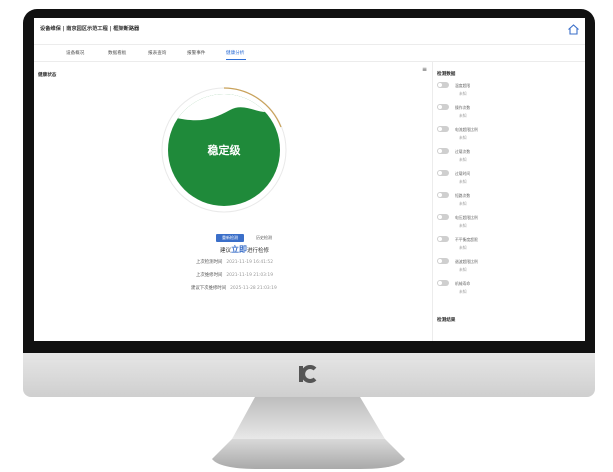  I want to click on tab-device-overview: 设备概况, so click(75, 53).